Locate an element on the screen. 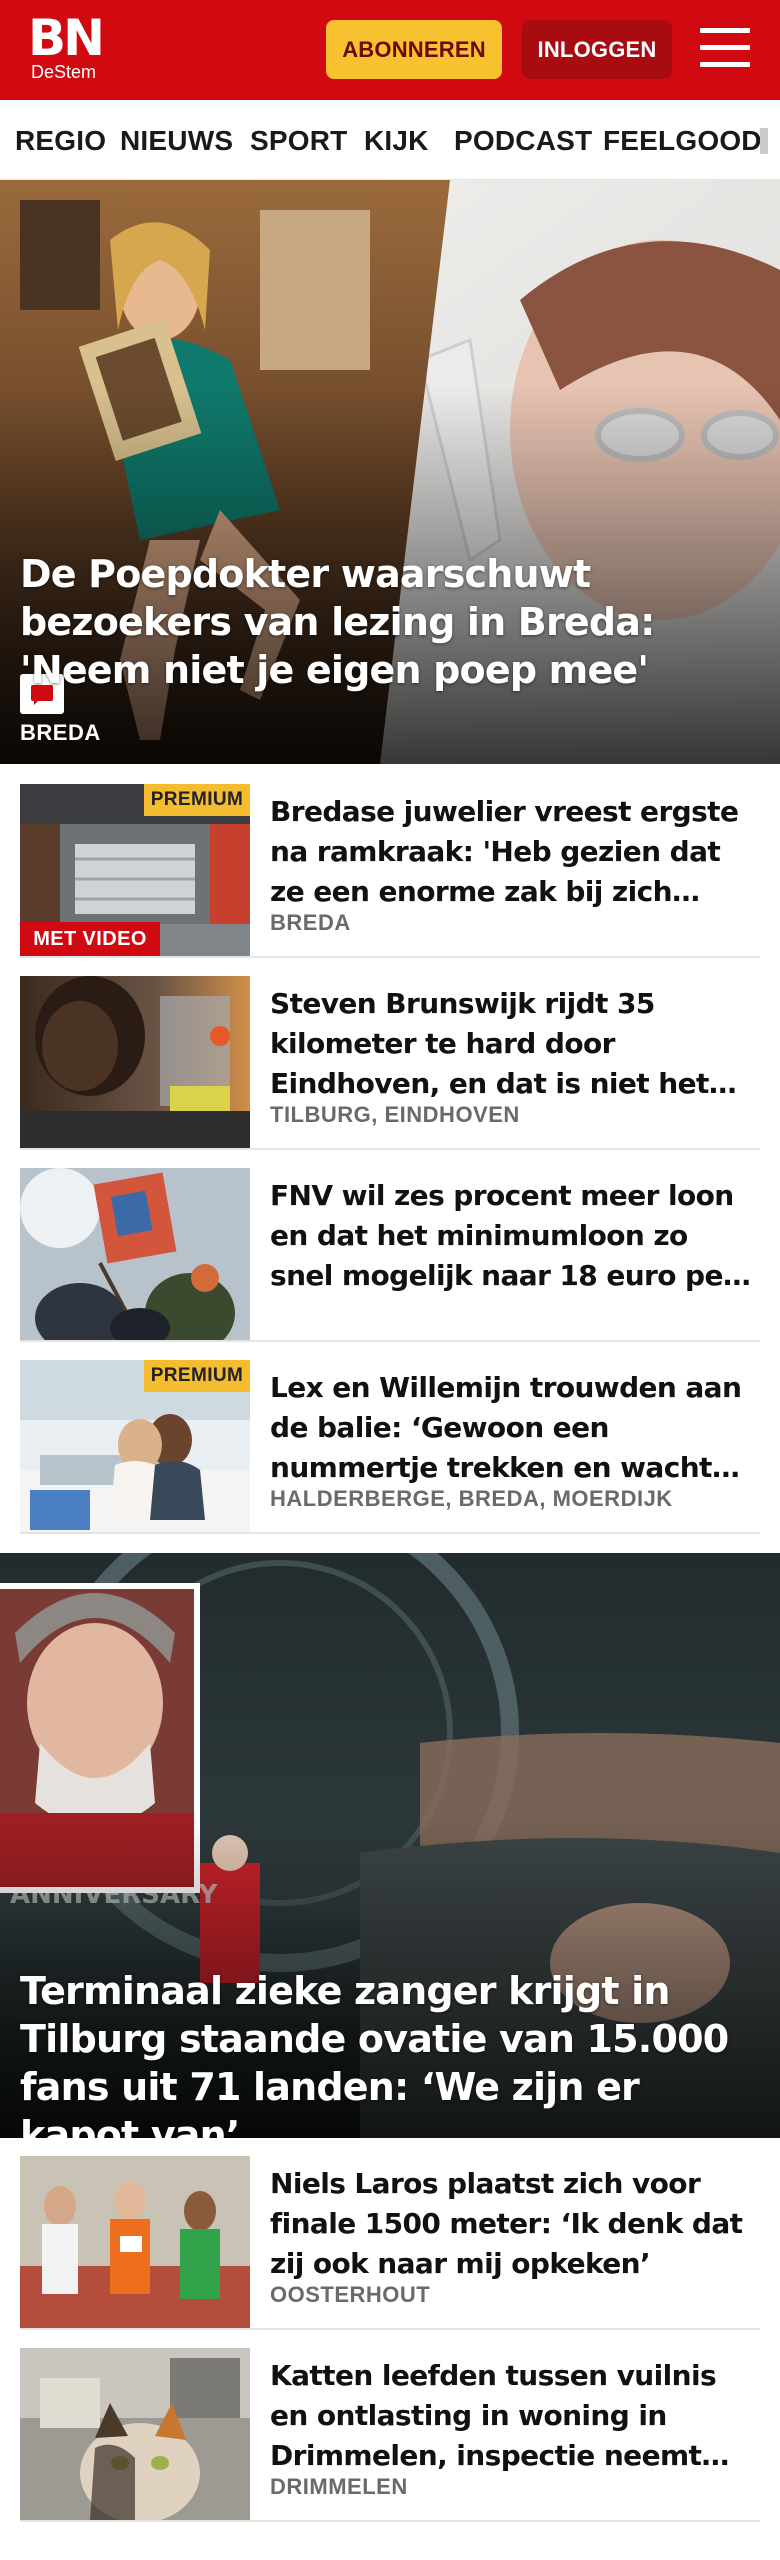  subscribe-button: ABONNEREN is located at coordinates (414, 49).